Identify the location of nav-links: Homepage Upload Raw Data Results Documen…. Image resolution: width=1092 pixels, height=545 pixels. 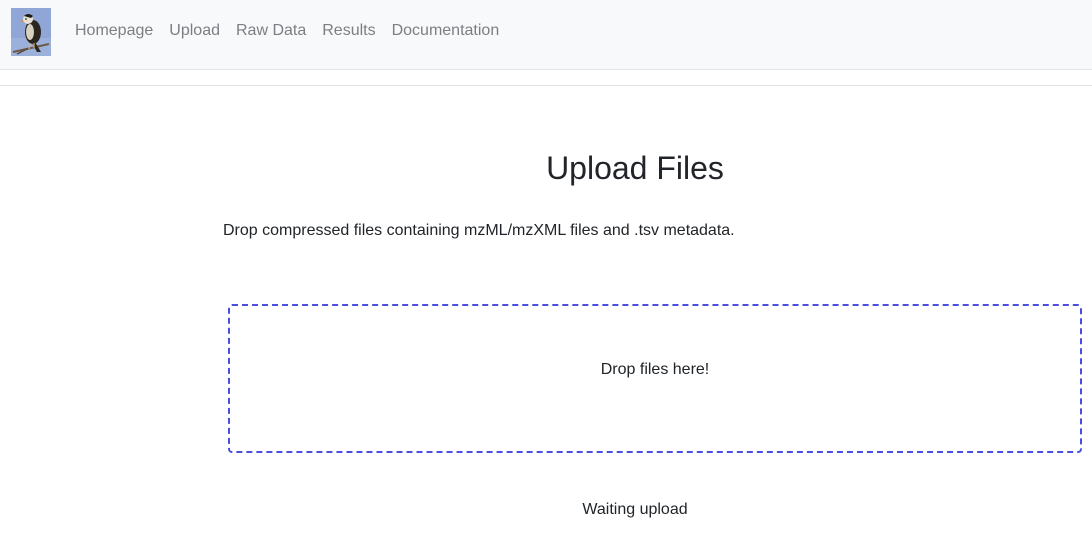
(295, 31).